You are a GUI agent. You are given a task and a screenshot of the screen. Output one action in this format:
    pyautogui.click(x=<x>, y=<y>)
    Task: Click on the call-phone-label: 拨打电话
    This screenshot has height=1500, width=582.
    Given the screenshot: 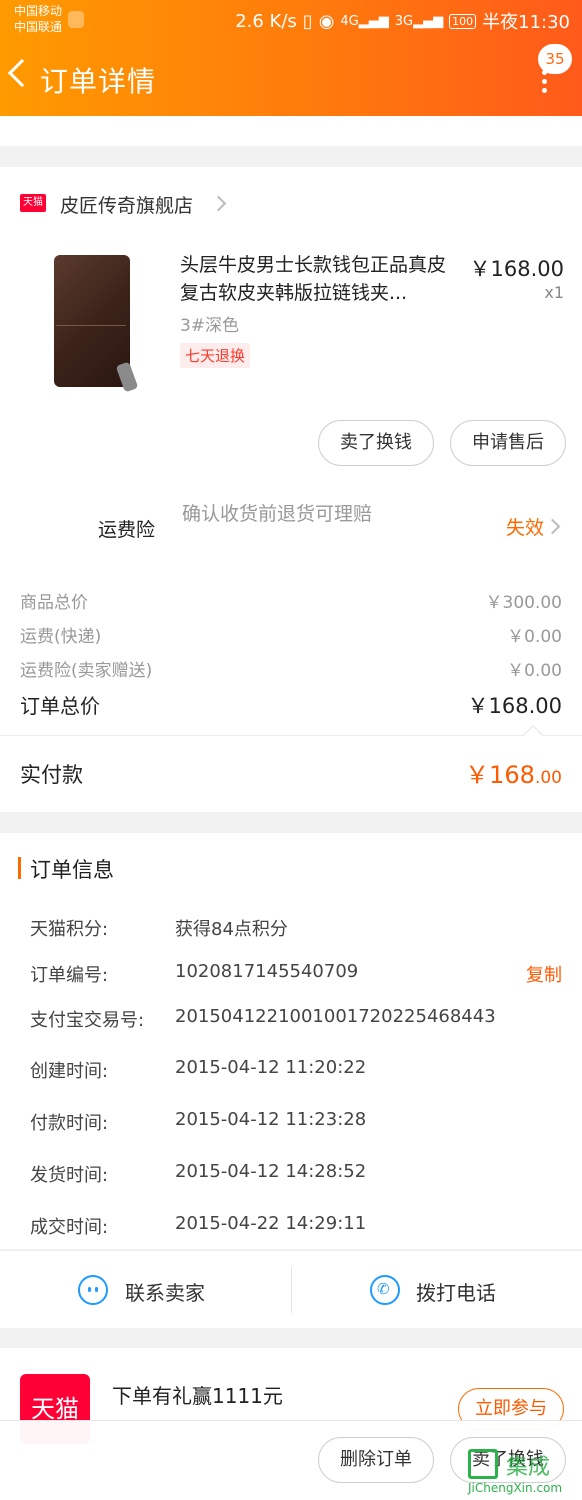 What is the action you would take?
    pyautogui.click(x=456, y=1293)
    